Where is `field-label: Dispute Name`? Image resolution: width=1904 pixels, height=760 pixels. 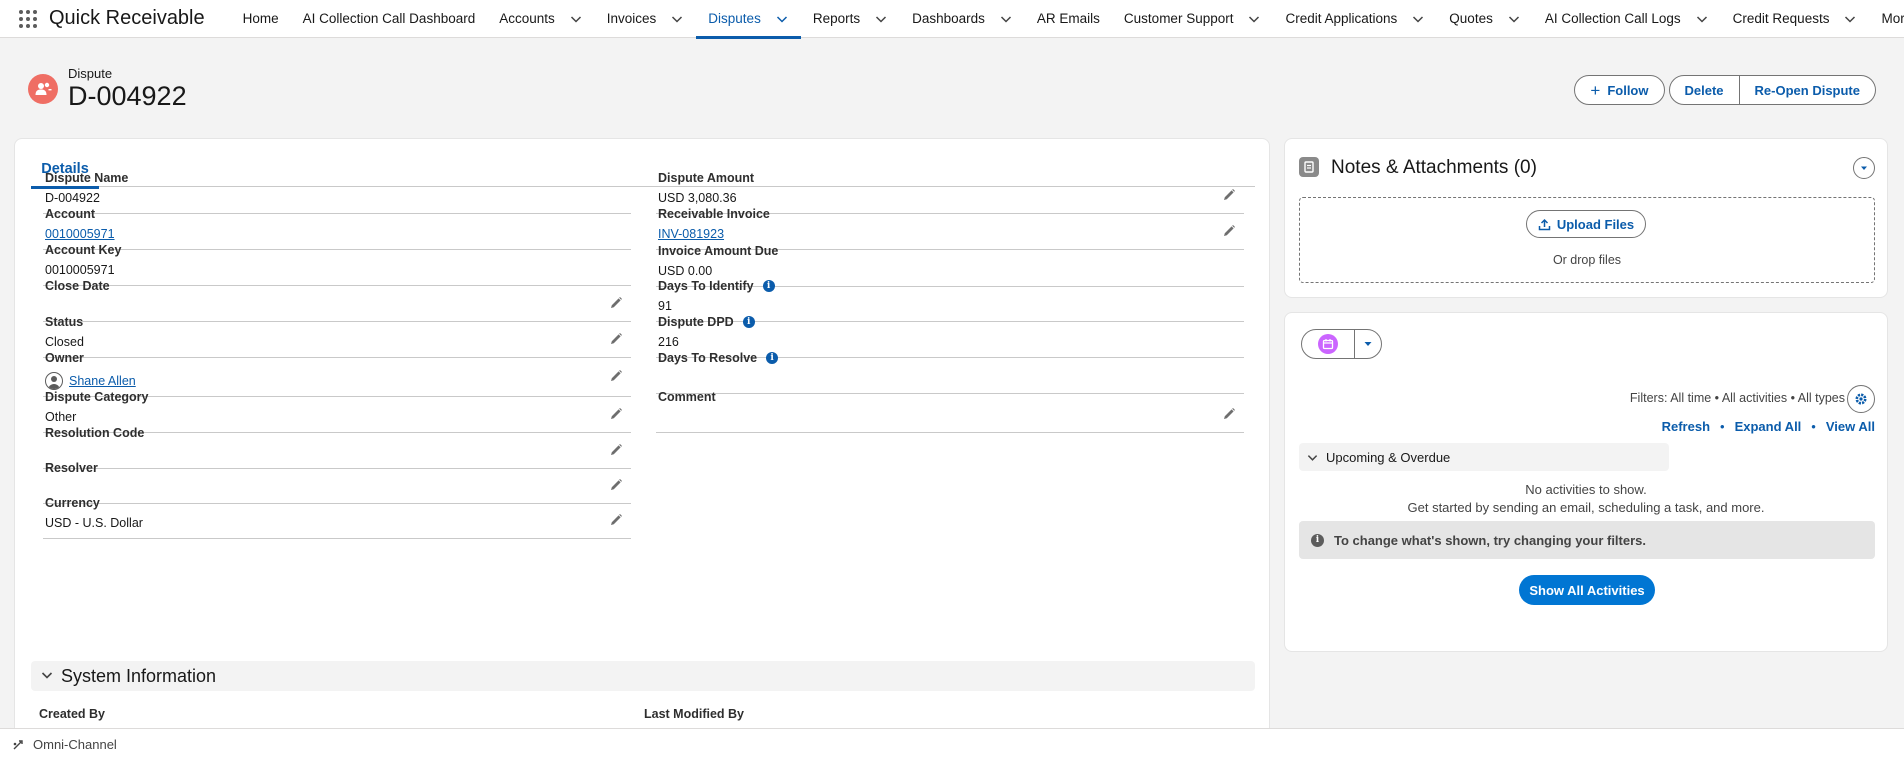 field-label: Dispute Name is located at coordinates (86, 178).